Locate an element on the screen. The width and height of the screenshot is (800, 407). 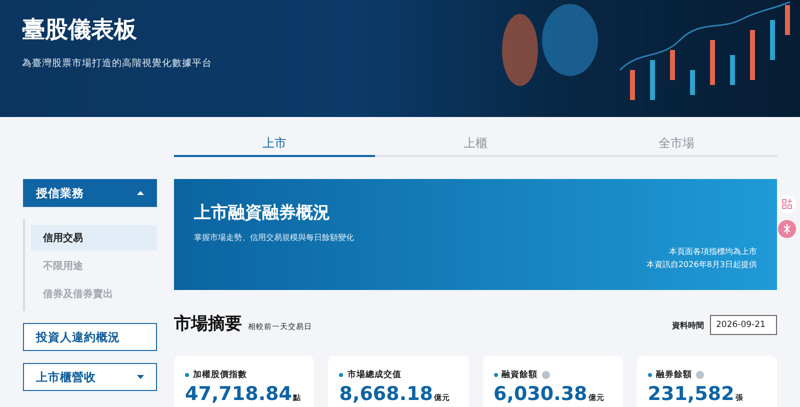
sidebar-item: 信用交易 is located at coordinates (94, 238).